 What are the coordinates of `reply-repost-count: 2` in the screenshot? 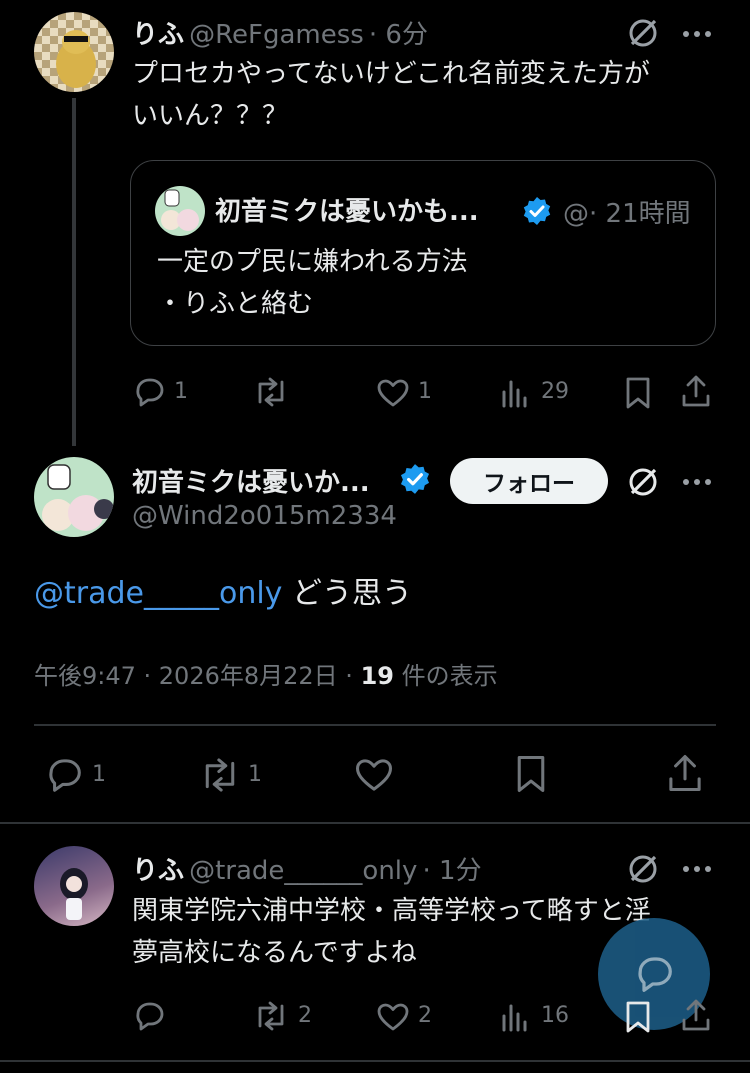 It's located at (305, 1015).